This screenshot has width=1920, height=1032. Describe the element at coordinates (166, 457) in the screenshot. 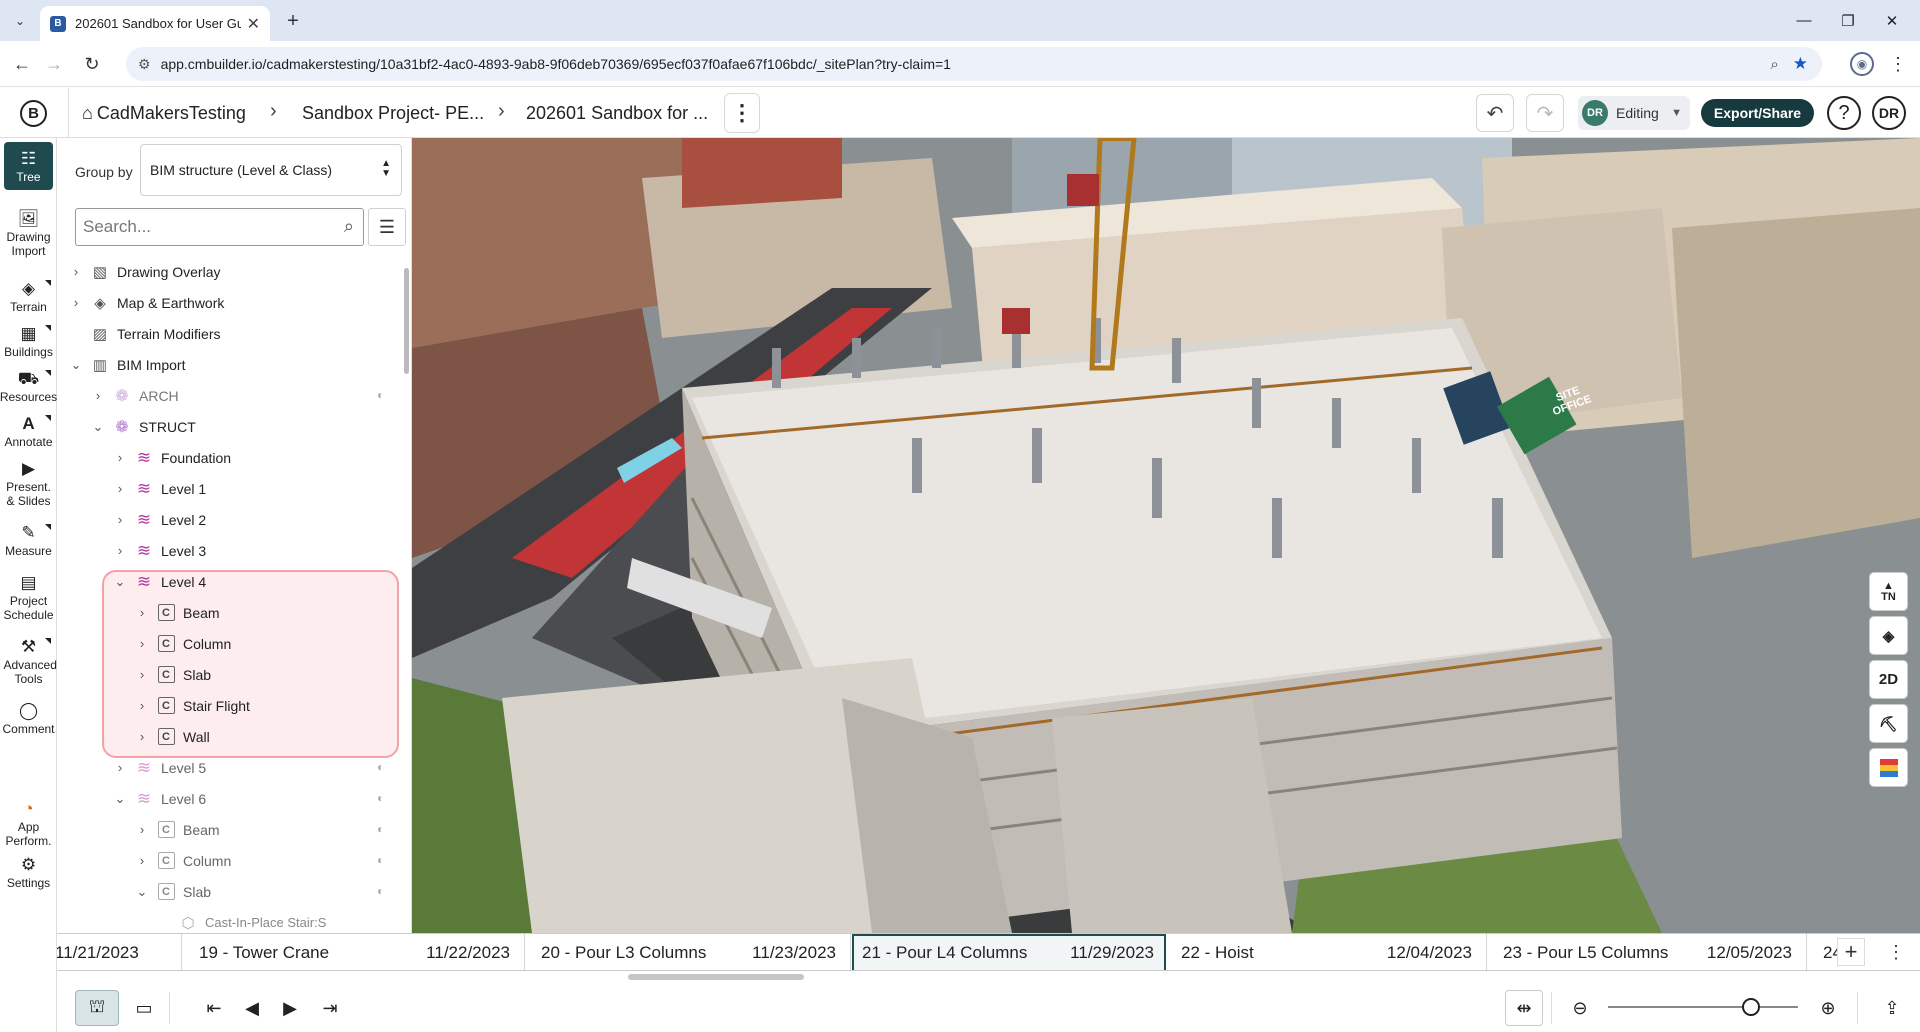

I see `tree-row-foundation: › ≋ Foundation` at that location.